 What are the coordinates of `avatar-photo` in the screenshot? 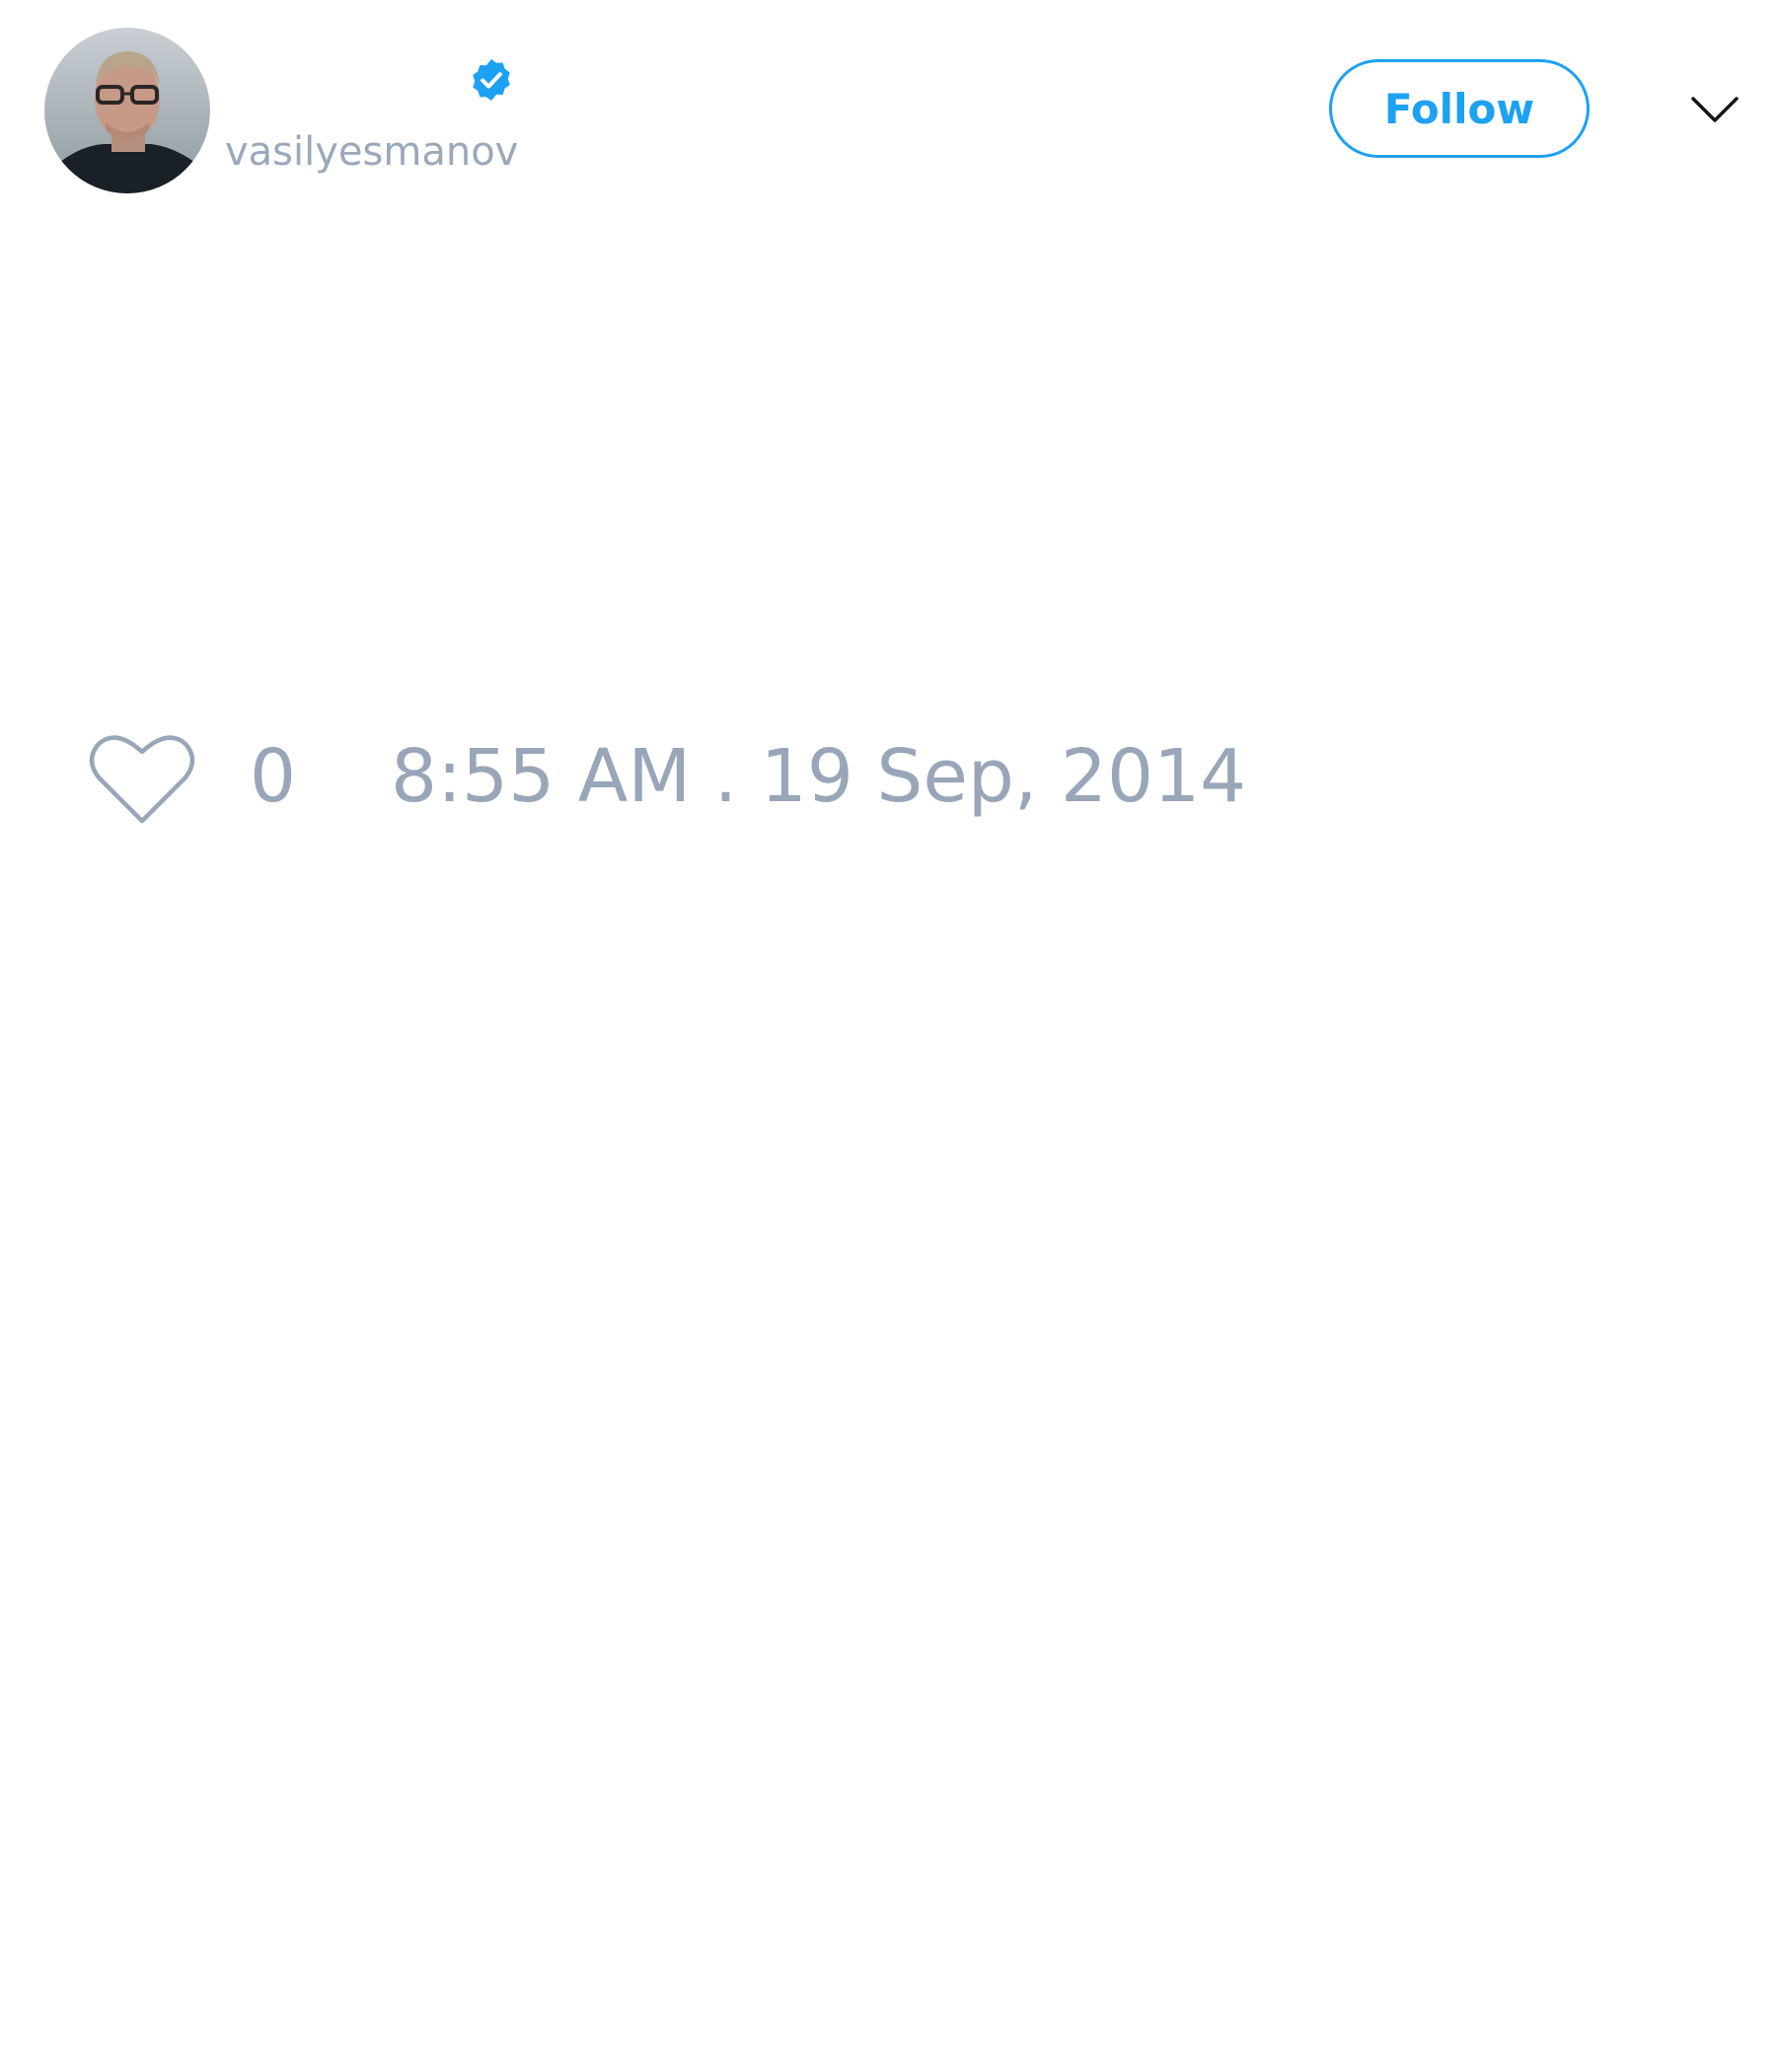 It's located at (127, 111).